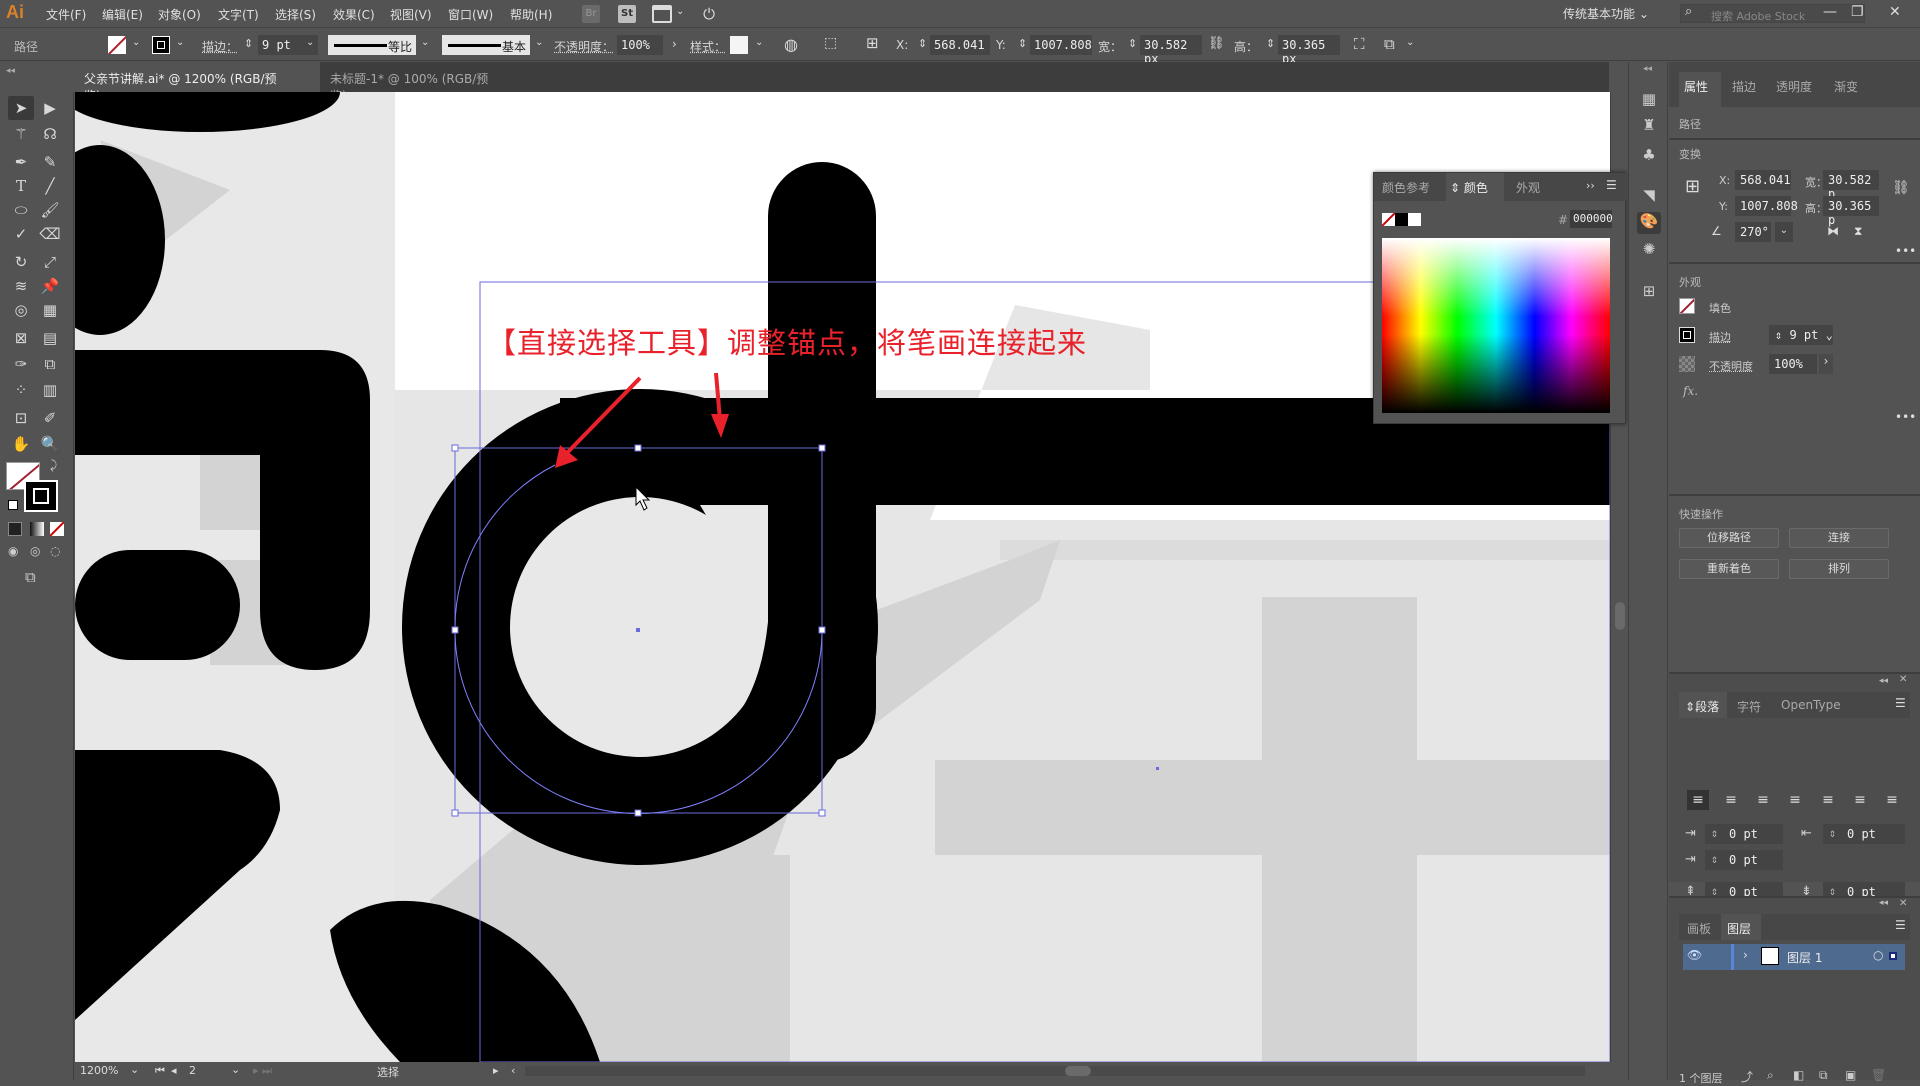 This screenshot has width=1920, height=1086. Describe the element at coordinates (35, 551) in the screenshot. I see `draw-behind-icon: ◎` at that location.